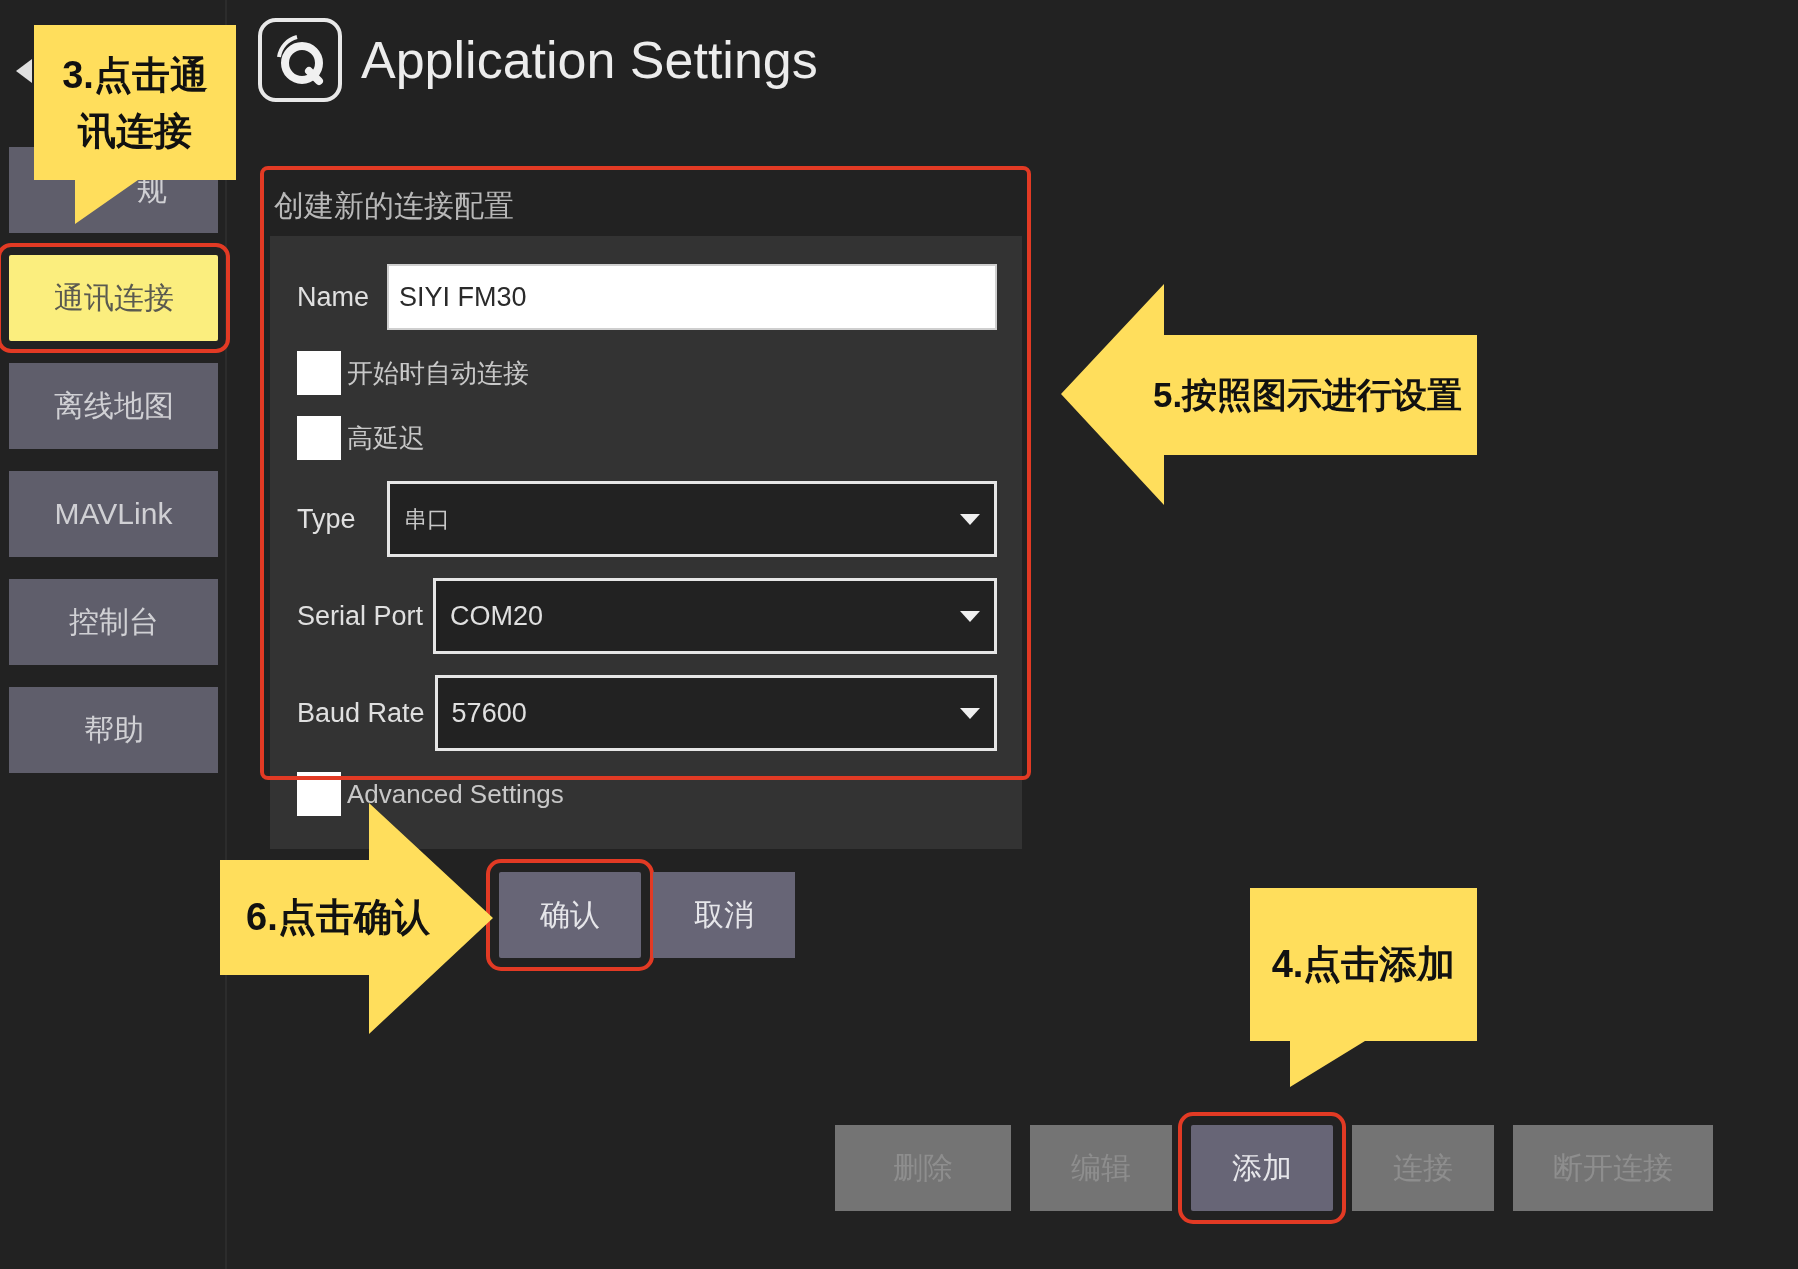 The height and width of the screenshot is (1269, 1798). I want to click on dropdown: 串口, so click(692, 519).